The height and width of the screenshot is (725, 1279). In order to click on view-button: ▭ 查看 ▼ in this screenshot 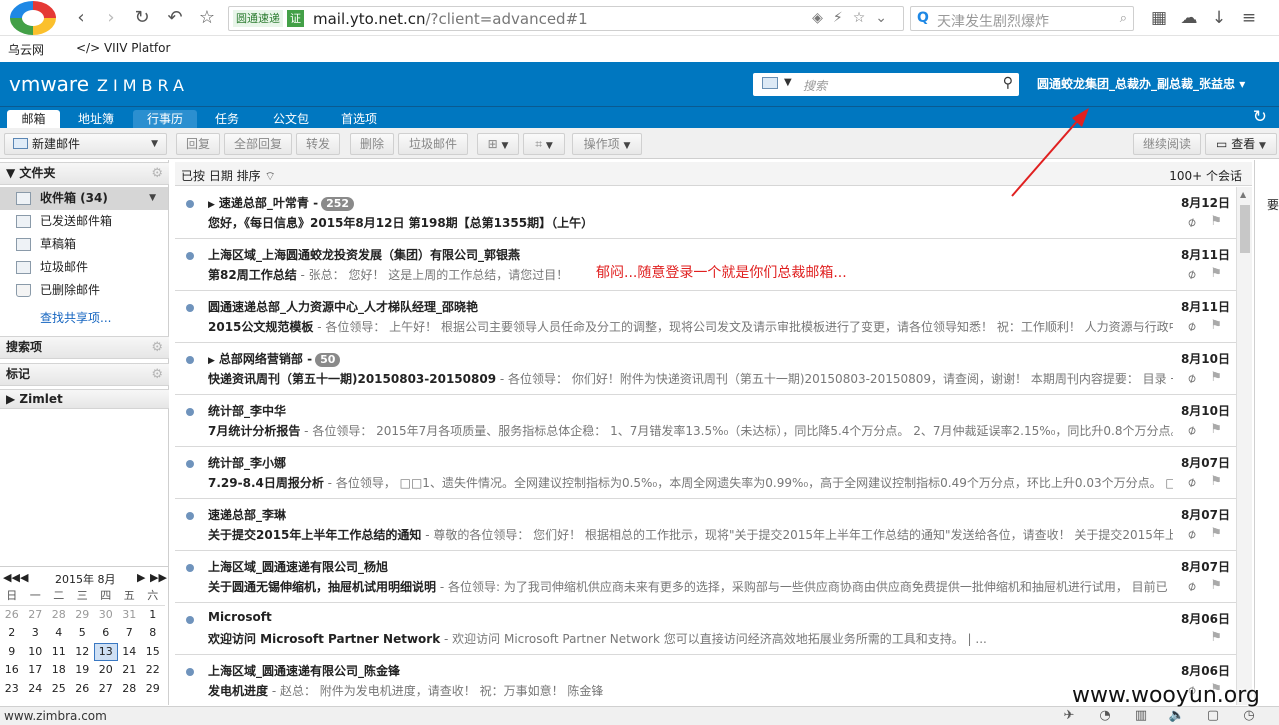, I will do `click(1241, 144)`.